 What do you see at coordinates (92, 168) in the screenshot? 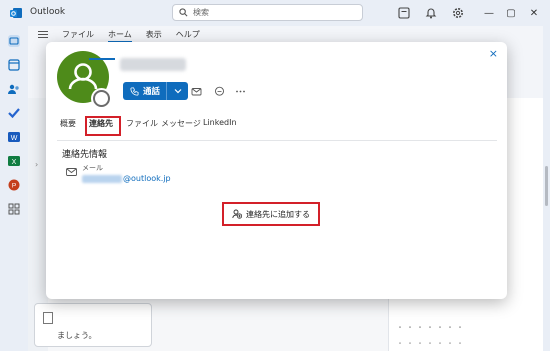
I see `email-label: メール` at bounding box center [92, 168].